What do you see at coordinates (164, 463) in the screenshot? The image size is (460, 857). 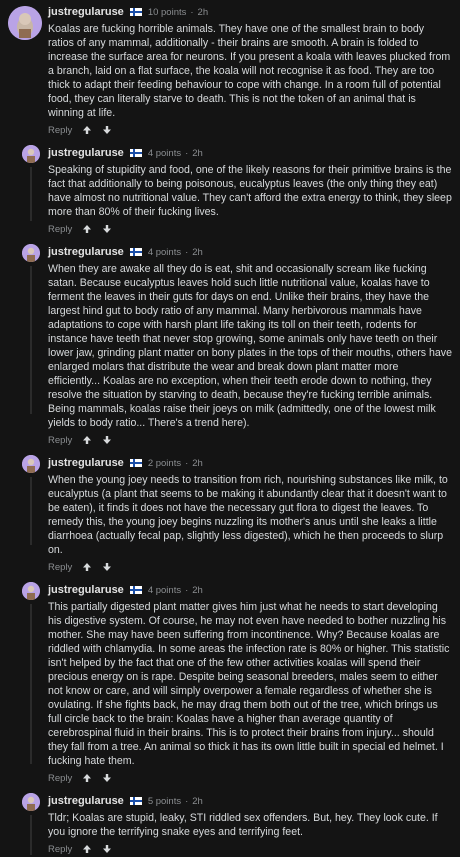 I see `comment-points: 2 points` at bounding box center [164, 463].